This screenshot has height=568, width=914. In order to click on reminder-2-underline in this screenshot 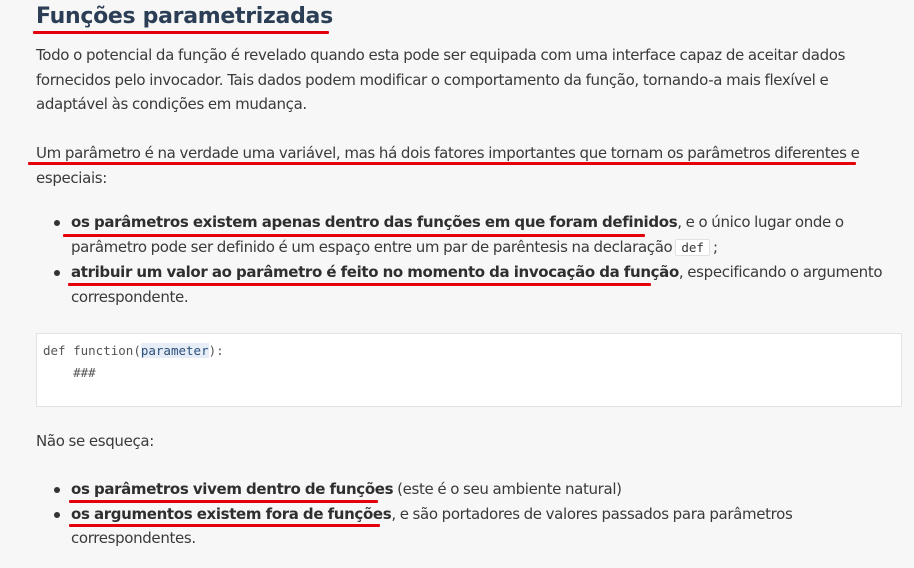, I will do `click(224, 525)`.